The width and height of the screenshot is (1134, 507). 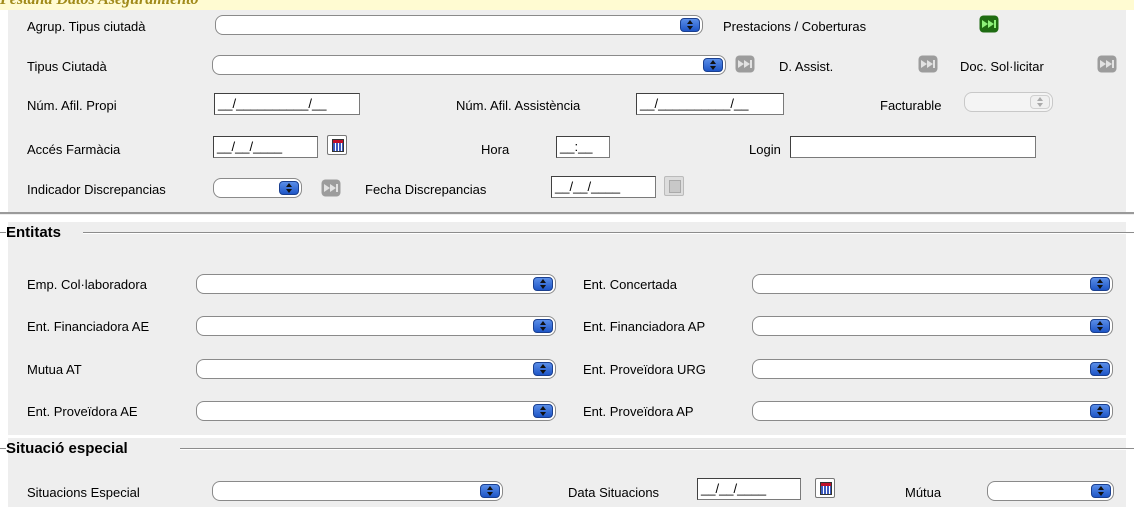 What do you see at coordinates (795, 26) in the screenshot?
I see `prestacions-coberturas-label: Prestacions / Coberturas` at bounding box center [795, 26].